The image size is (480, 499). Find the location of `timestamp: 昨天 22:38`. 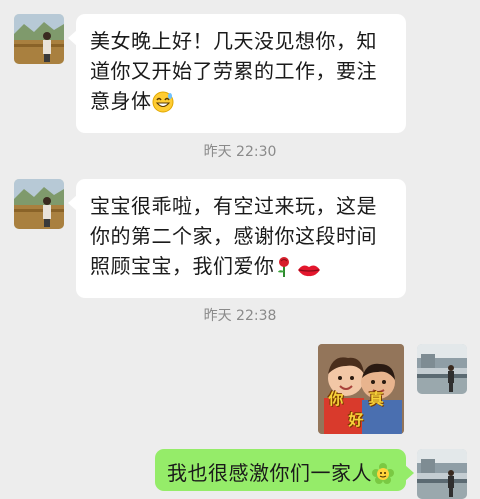

timestamp: 昨天 22:38 is located at coordinates (240, 316).